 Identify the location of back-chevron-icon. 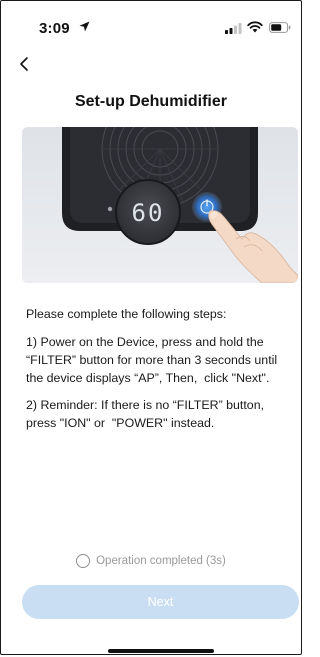
(25, 64).